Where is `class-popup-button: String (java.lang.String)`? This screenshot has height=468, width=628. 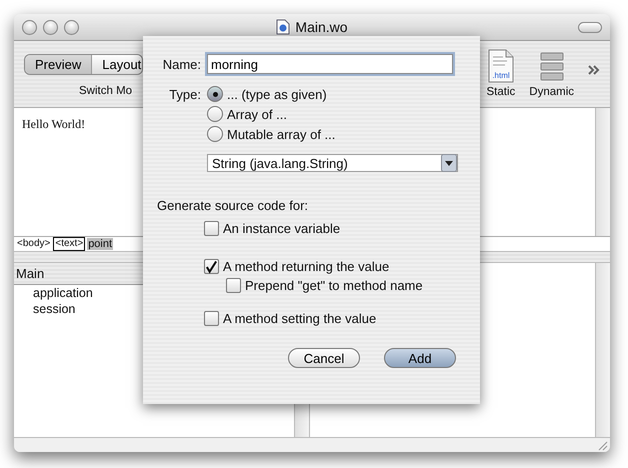 class-popup-button: String (java.lang.String) is located at coordinates (332, 163).